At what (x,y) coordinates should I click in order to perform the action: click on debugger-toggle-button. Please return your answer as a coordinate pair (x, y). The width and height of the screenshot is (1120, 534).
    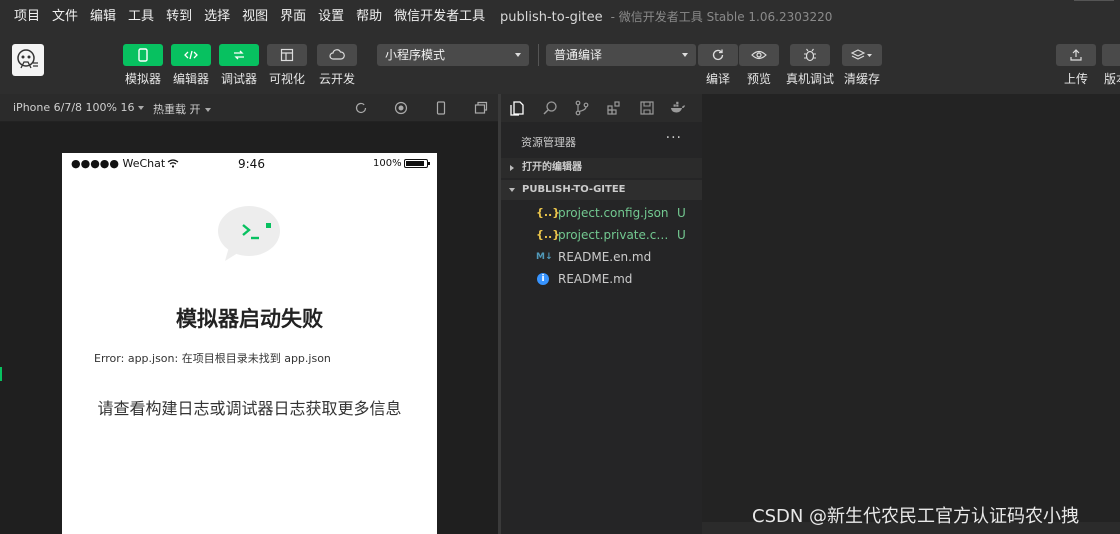
    Looking at the image, I should click on (239, 55).